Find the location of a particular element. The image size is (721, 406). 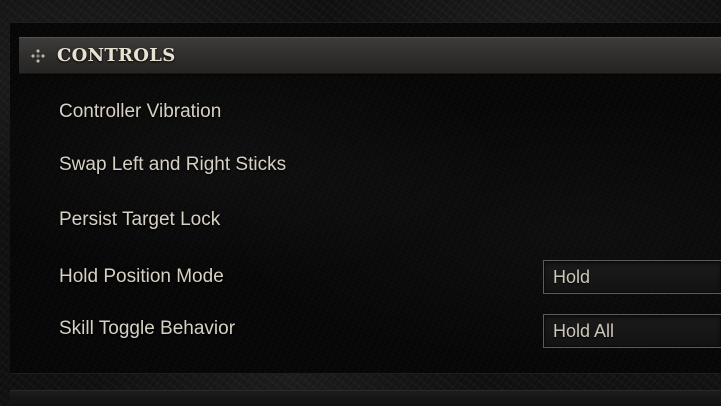

dropdown-value: Hold All is located at coordinates (584, 330).